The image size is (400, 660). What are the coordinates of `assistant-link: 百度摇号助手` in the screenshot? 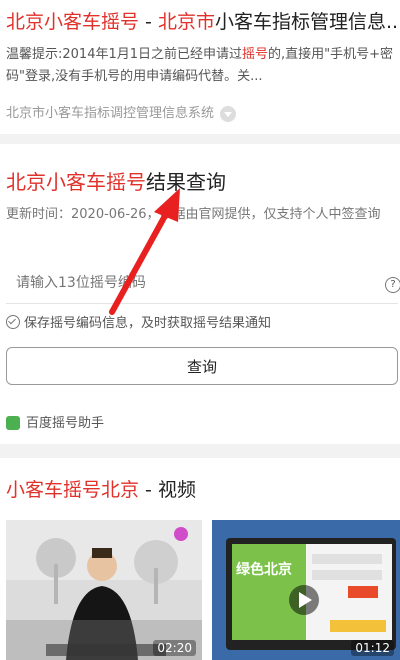 It's located at (55, 421).